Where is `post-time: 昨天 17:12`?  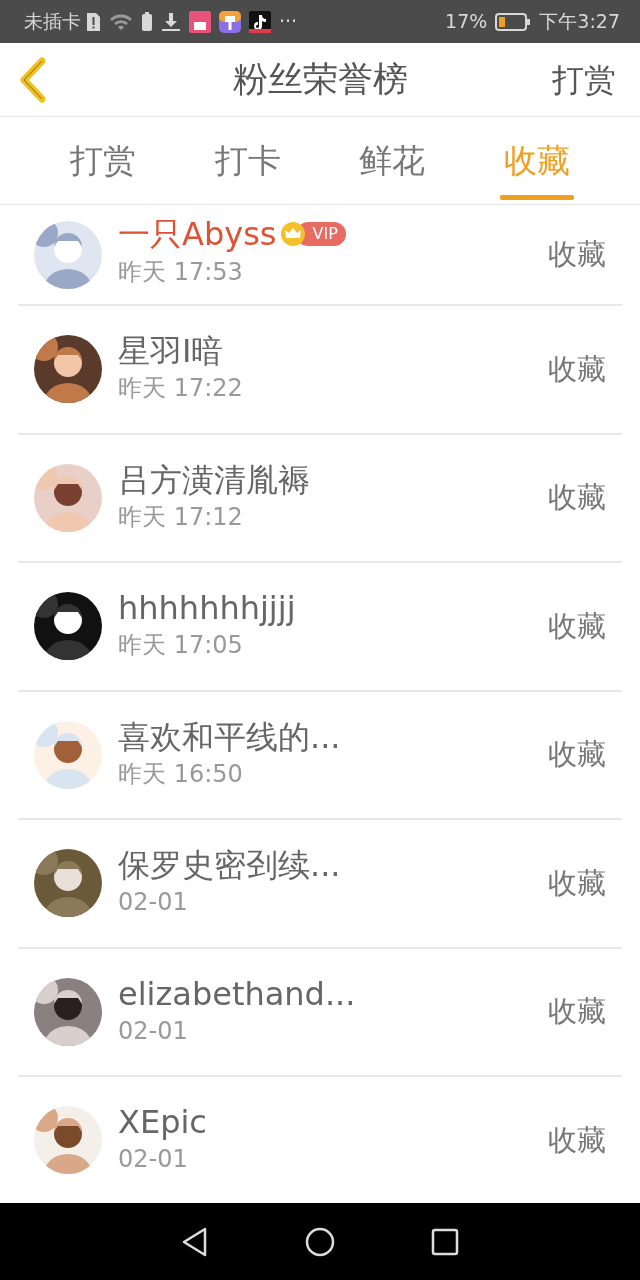 post-time: 昨天 17:12 is located at coordinates (181, 517).